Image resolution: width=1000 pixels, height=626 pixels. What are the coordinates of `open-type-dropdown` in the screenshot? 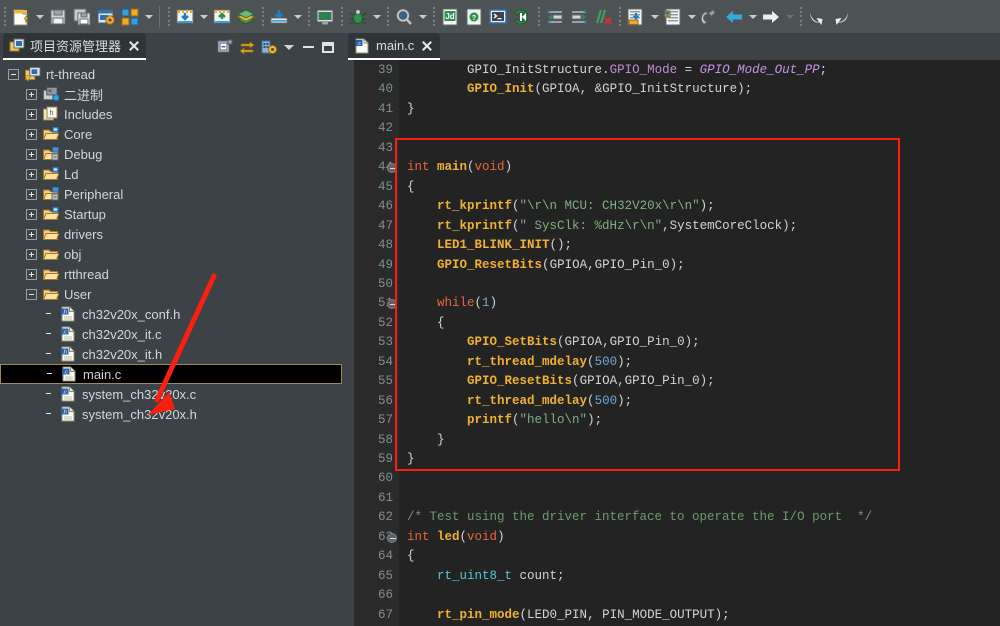 It's located at (691, 17).